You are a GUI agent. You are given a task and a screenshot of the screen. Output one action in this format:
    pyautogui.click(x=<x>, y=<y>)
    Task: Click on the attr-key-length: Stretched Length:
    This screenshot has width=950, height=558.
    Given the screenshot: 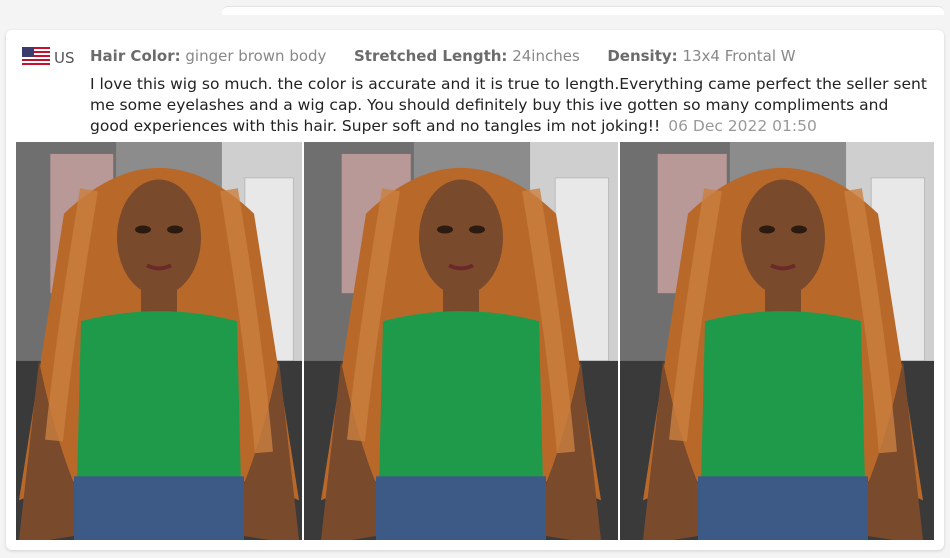 What is the action you would take?
    pyautogui.click(x=431, y=56)
    